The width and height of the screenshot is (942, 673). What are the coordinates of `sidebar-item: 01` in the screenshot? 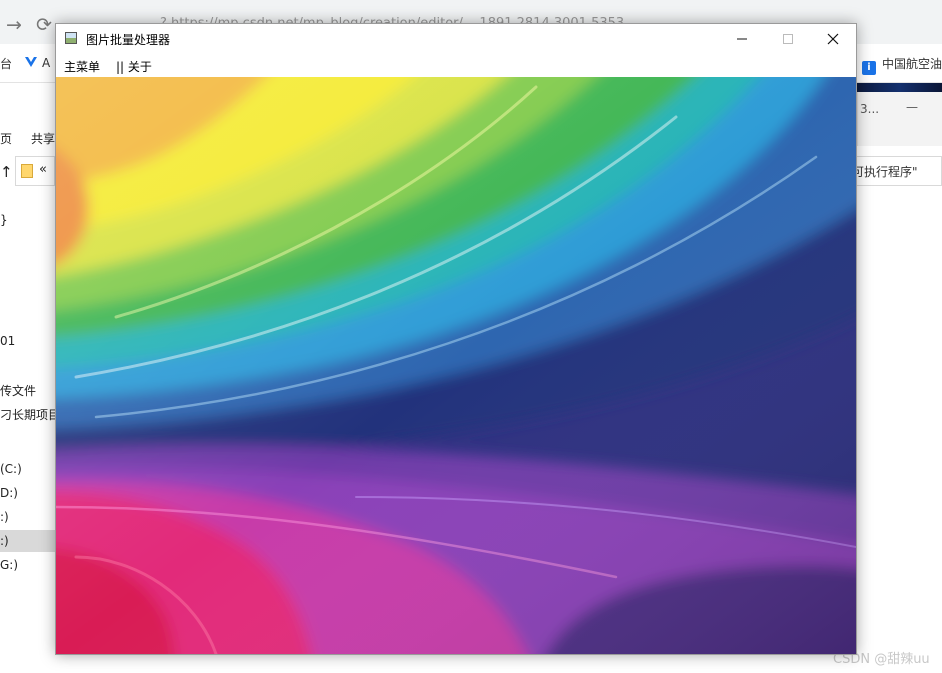 It's located at (7, 341).